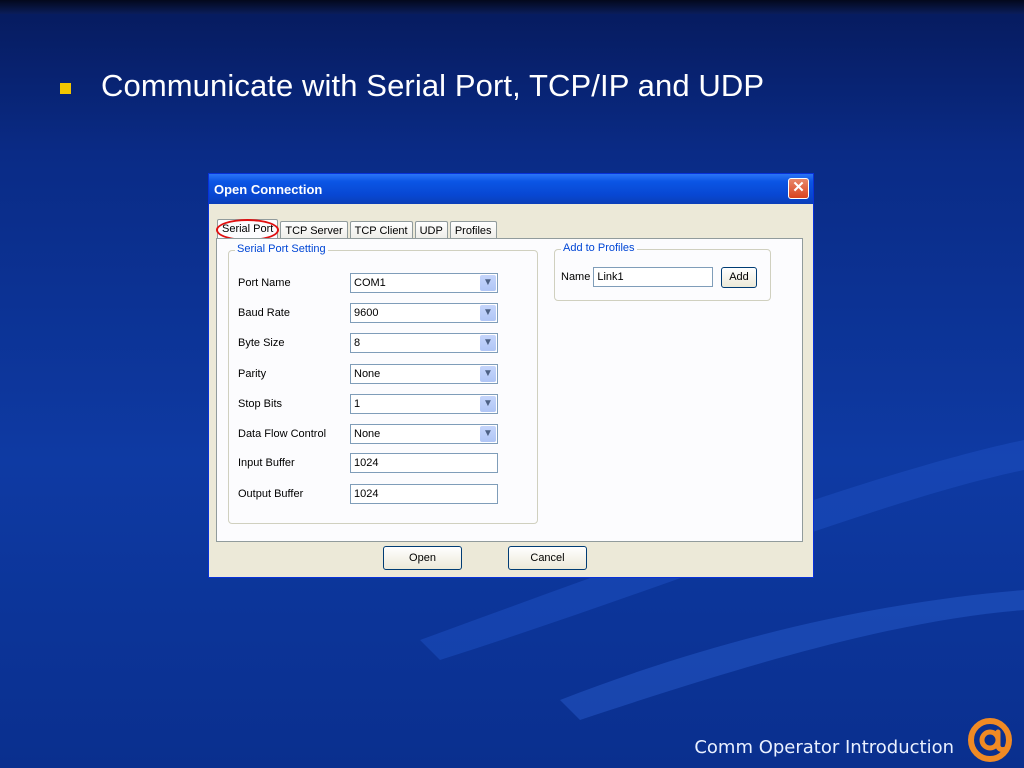 The height and width of the screenshot is (768, 1024). Describe the element at coordinates (424, 283) in the screenshot. I see `port-name-select: COM1 ▼` at that location.